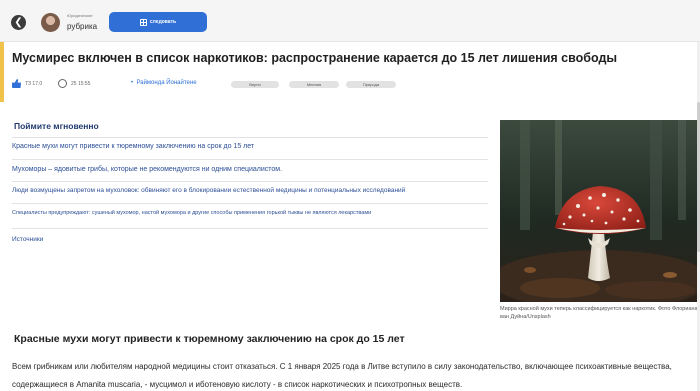 This screenshot has width=700, height=391. What do you see at coordinates (143, 22) in the screenshot?
I see `plus-square-icon` at bounding box center [143, 22].